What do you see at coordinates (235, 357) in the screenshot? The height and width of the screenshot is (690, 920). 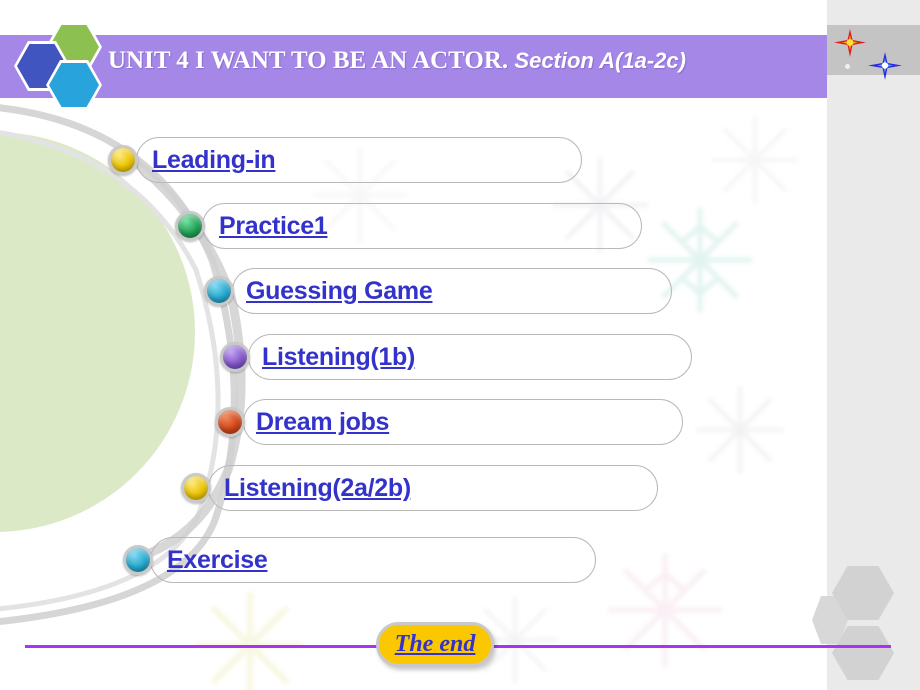 I see `nav-bullet-listening-1b` at bounding box center [235, 357].